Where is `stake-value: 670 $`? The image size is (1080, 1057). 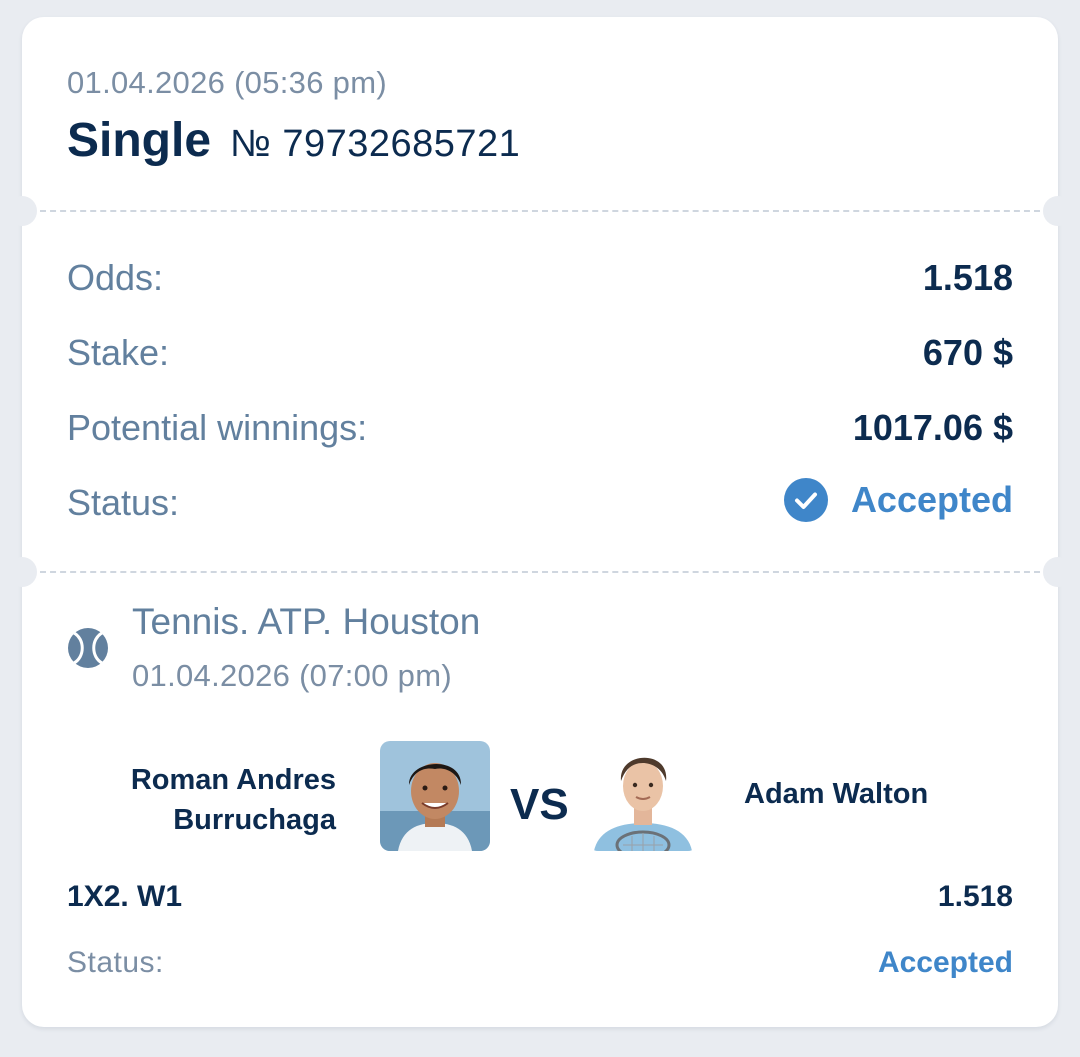
stake-value: 670 $ is located at coordinates (967, 352).